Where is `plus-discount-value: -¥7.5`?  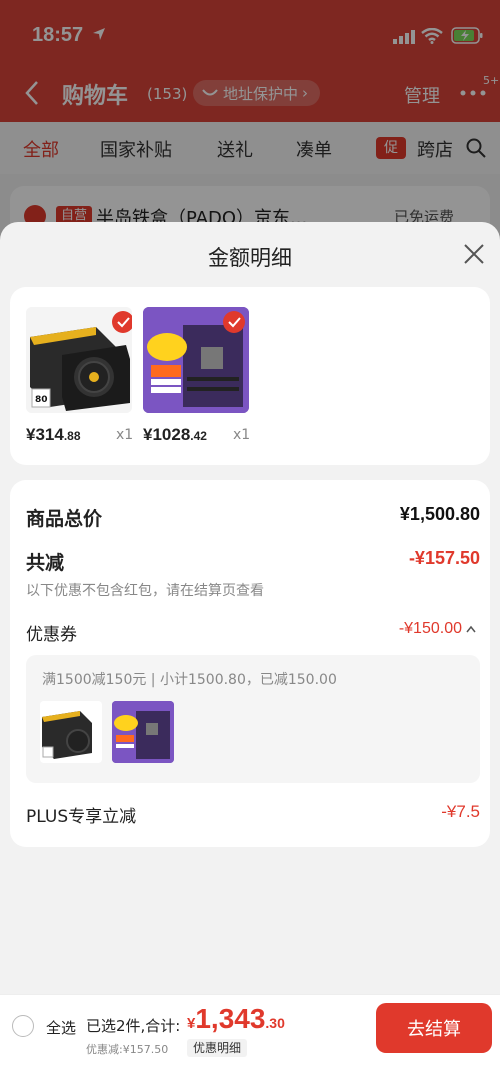
plus-discount-value: -¥7.5 is located at coordinates (460, 811).